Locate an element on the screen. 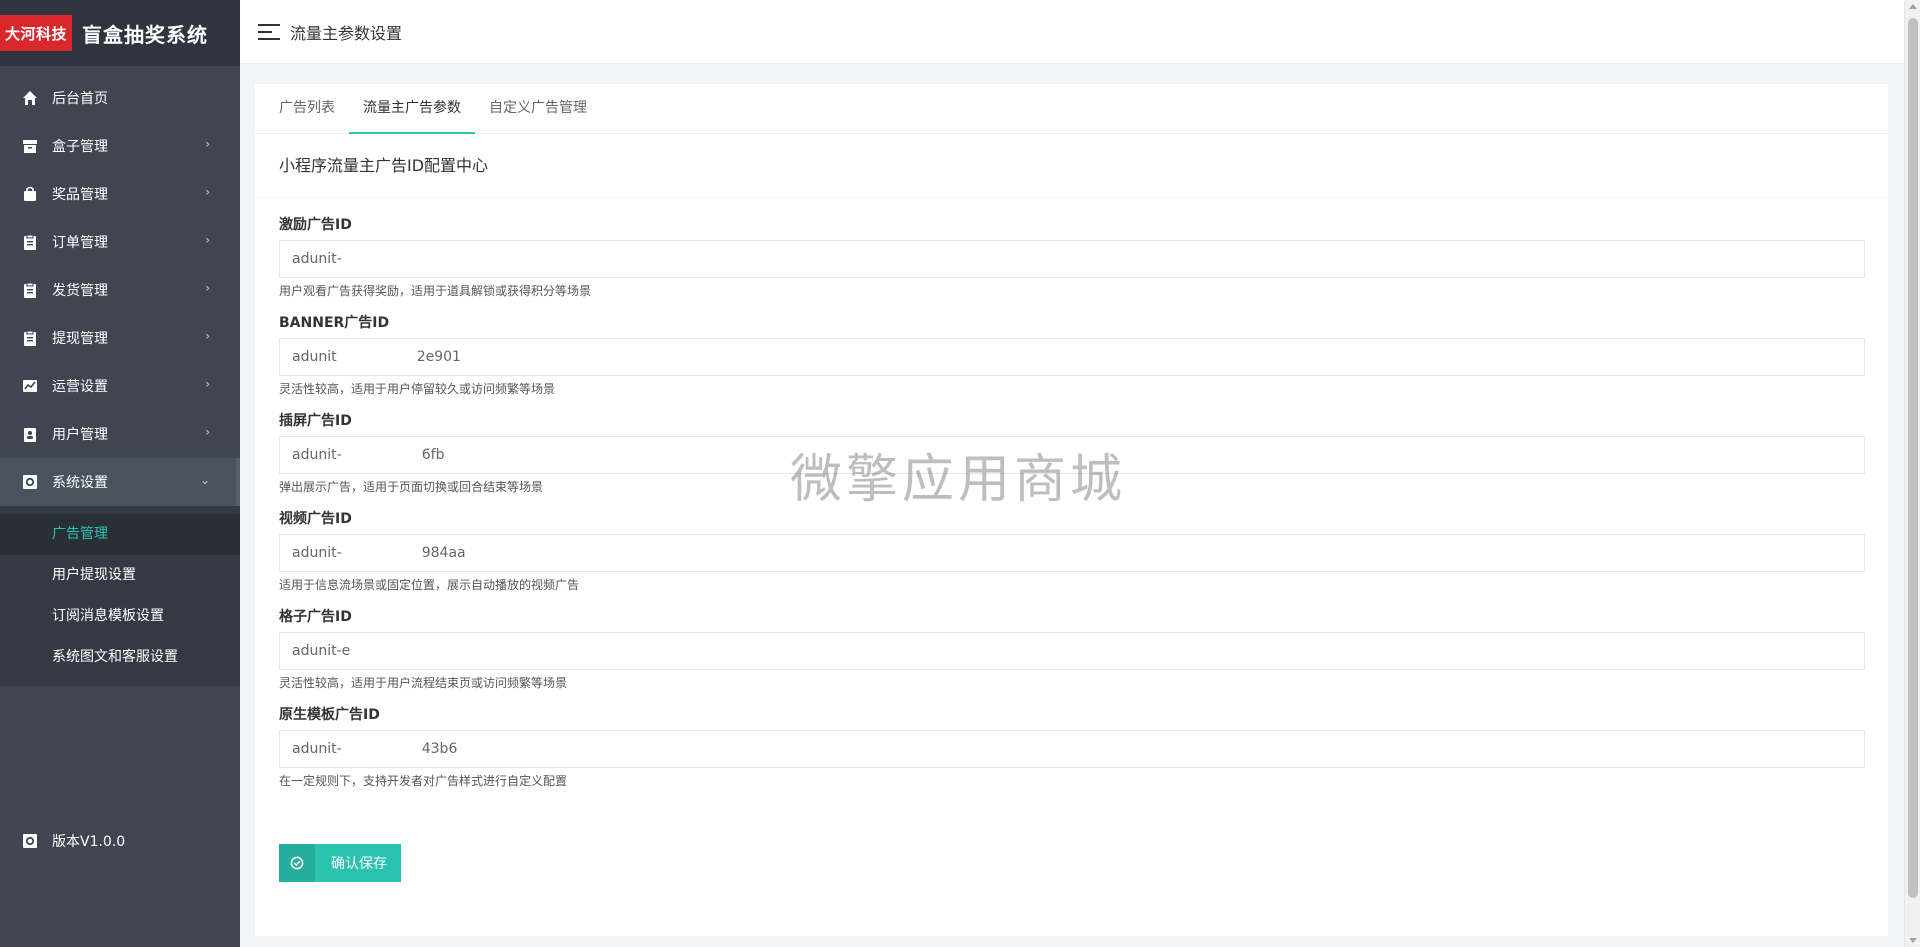 Image resolution: width=1920 pixels, height=947 pixels. tab-bar: 广告列表 流量主广告参数 自定义广告管理 is located at coordinates (1071, 109).